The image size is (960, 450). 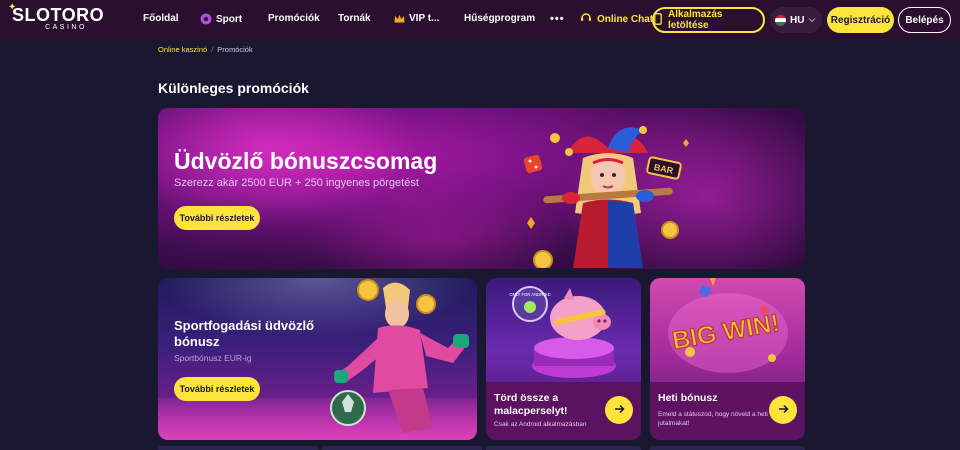 I want to click on breadcrumb-current: Promóciók, so click(x=235, y=49).